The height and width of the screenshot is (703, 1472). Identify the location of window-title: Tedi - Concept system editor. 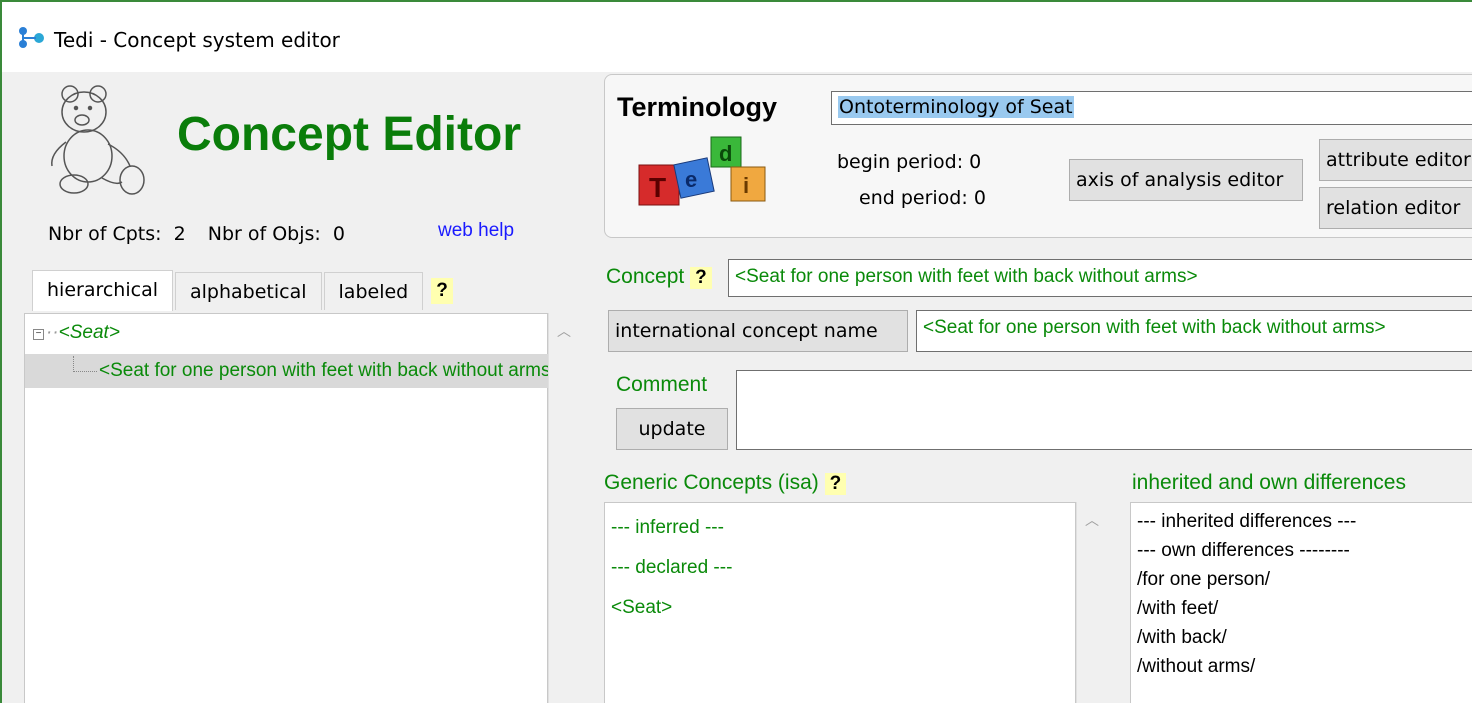
(197, 40).